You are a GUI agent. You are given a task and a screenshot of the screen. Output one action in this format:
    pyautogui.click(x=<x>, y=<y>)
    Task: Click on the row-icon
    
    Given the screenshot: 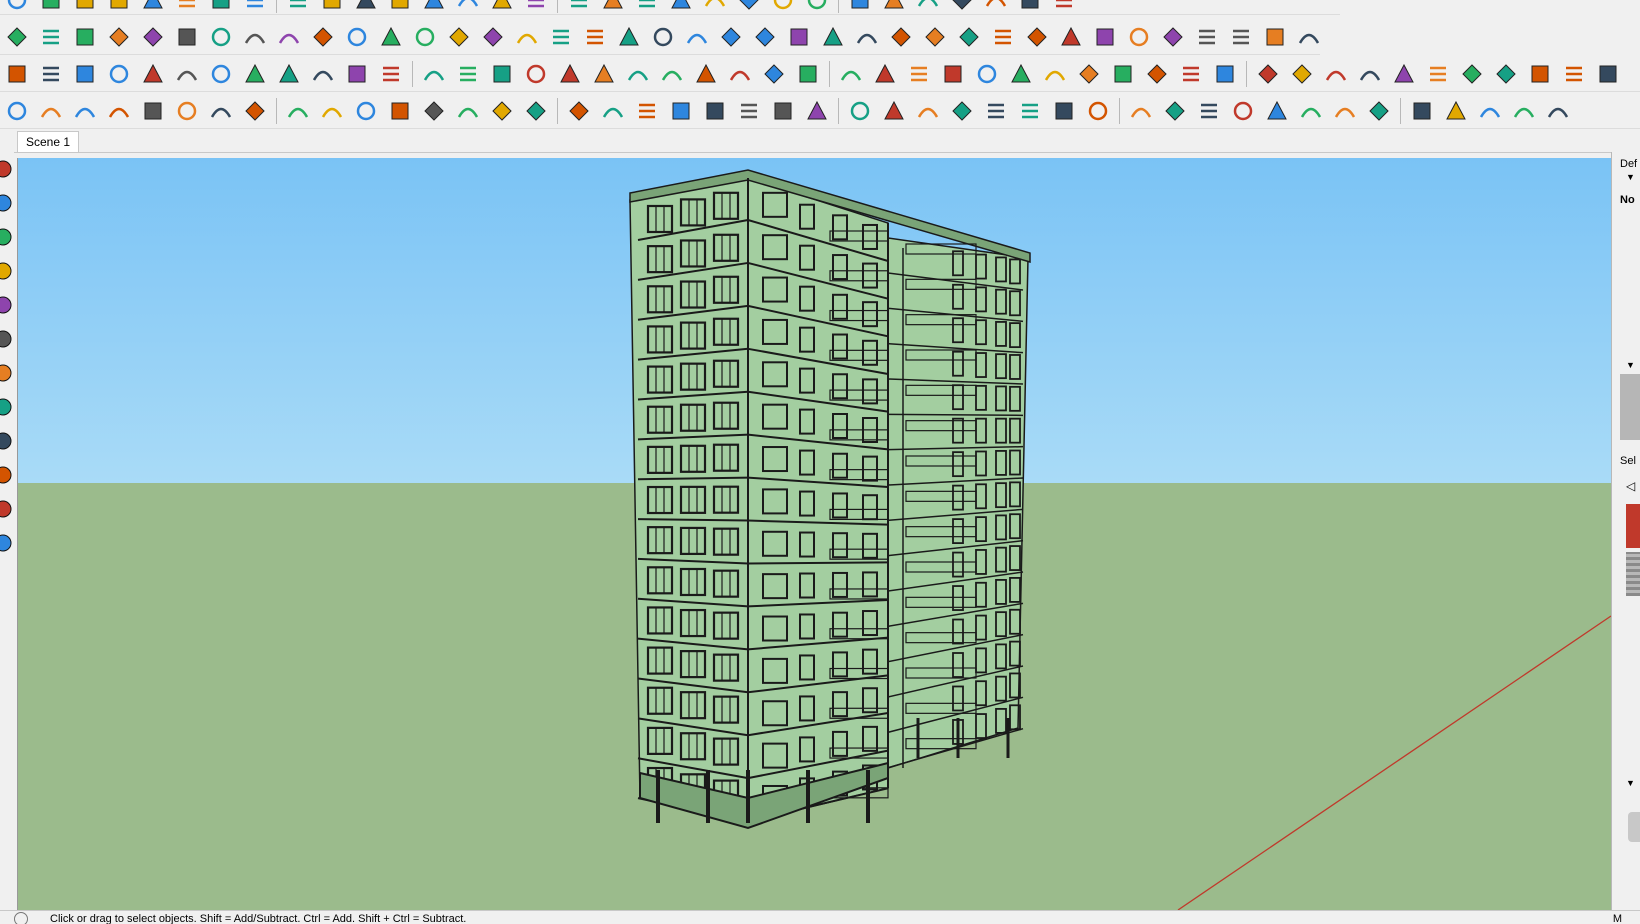 What is the action you would take?
    pyautogui.click(x=1064, y=111)
    